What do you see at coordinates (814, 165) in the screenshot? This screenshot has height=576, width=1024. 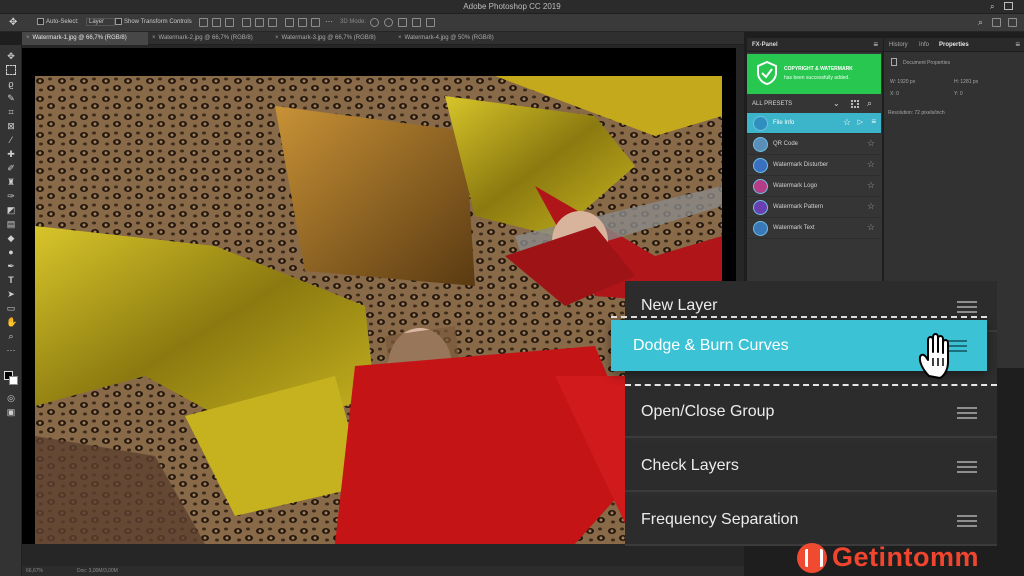 I see `preset-watermark-disturber: Watermark Disturber ☆` at bounding box center [814, 165].